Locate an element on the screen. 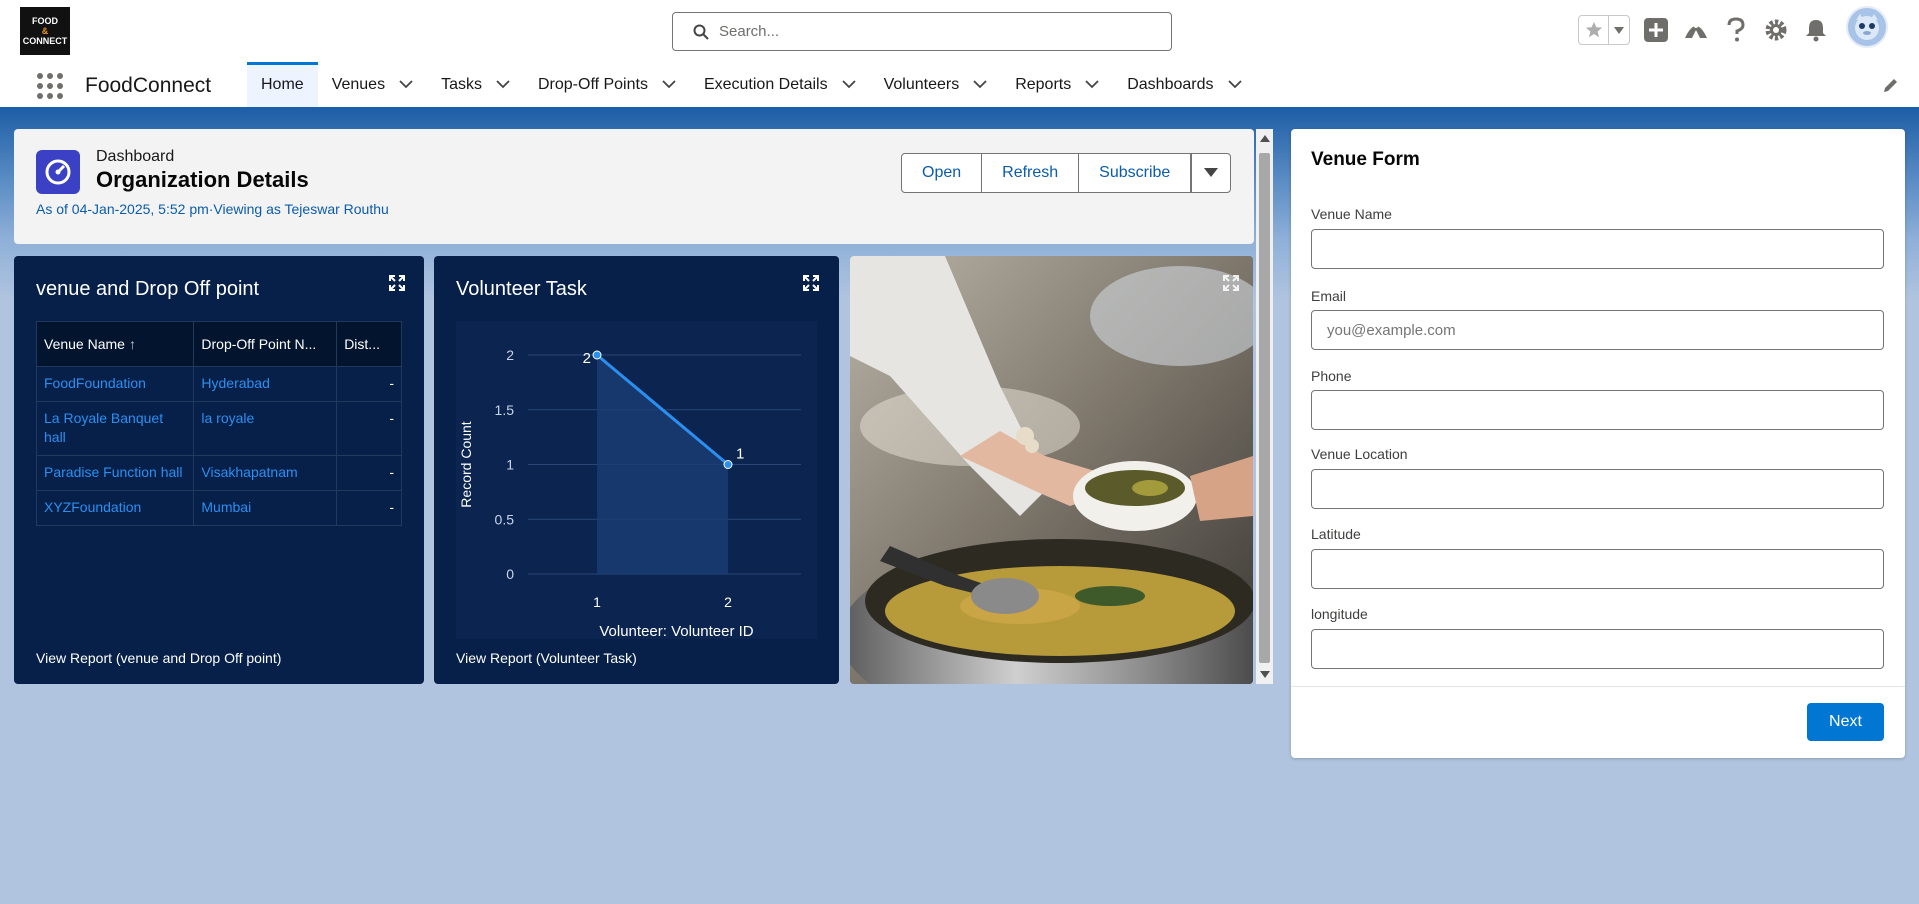 The image size is (1919, 904). longitude-input is located at coordinates (1597, 649).